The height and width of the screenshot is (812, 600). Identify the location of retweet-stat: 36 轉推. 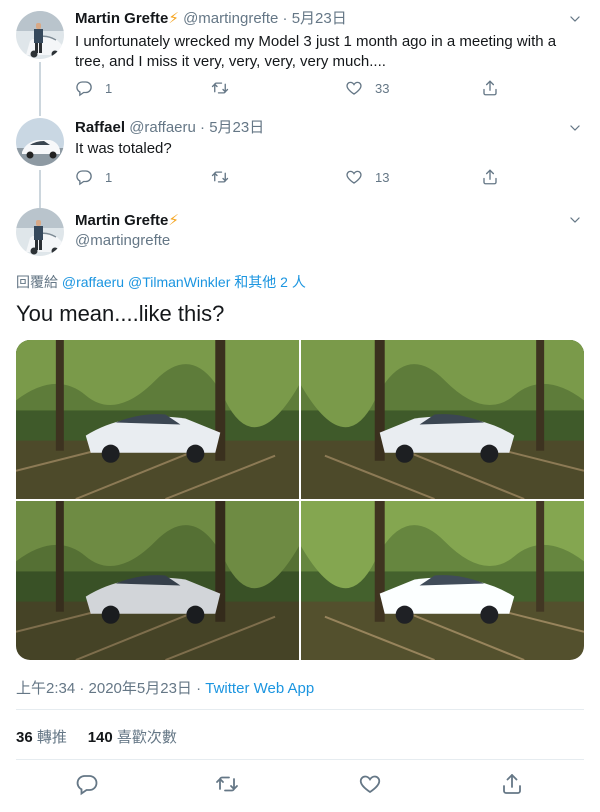
(41, 737).